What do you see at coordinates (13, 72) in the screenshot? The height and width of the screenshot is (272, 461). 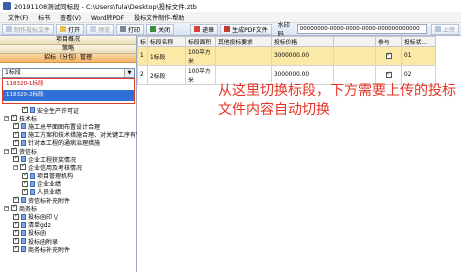 I see `section-select-value: 1标段` at bounding box center [13, 72].